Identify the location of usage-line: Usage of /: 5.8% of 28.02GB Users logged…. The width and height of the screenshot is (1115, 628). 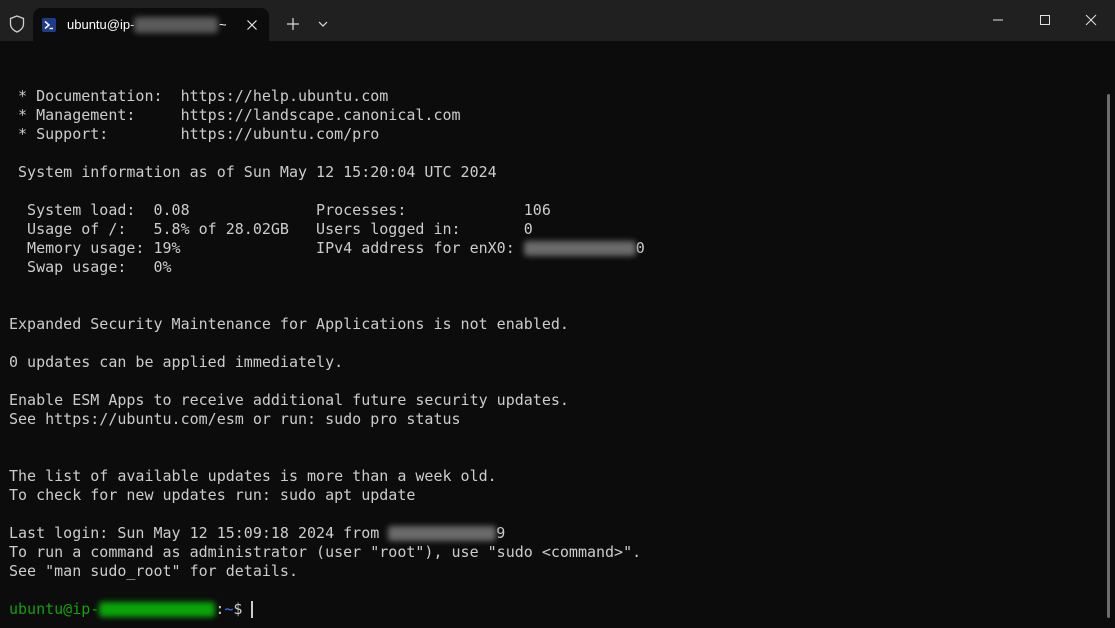
(271, 229).